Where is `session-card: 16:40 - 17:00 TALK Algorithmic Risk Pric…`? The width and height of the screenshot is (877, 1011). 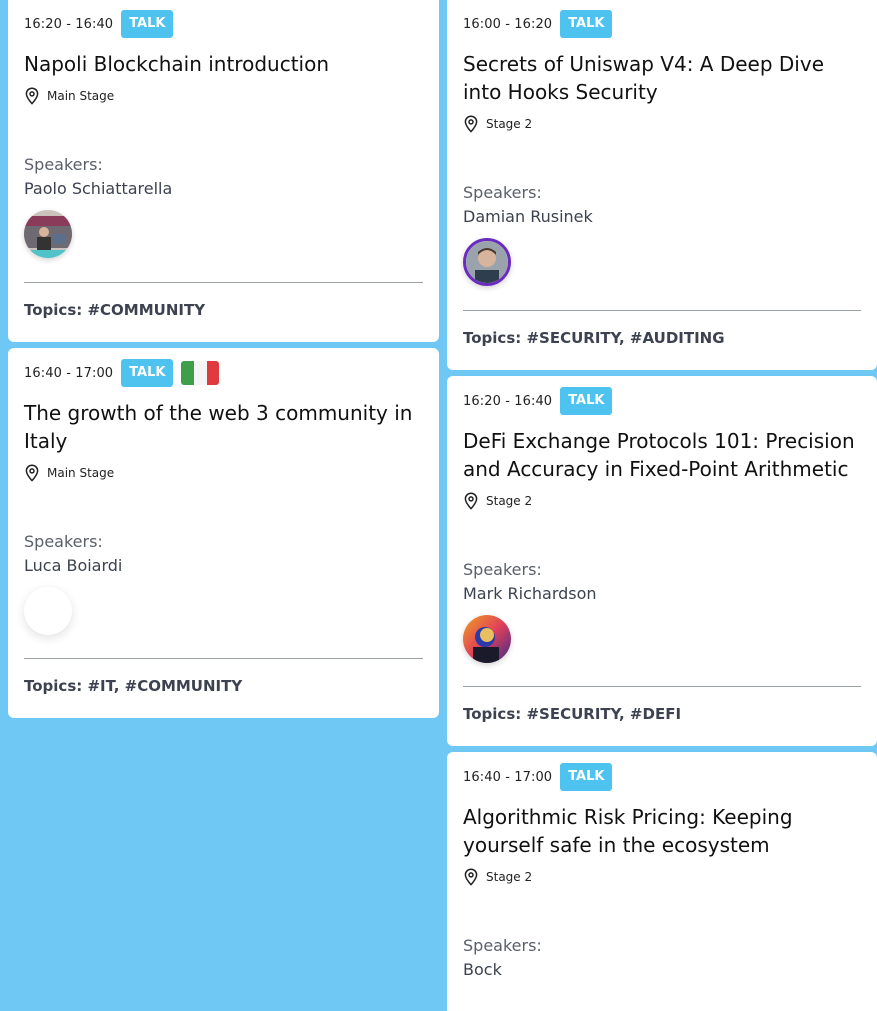 session-card: 16:40 - 17:00 TALK Algorithmic Risk Pric… is located at coordinates (662, 881).